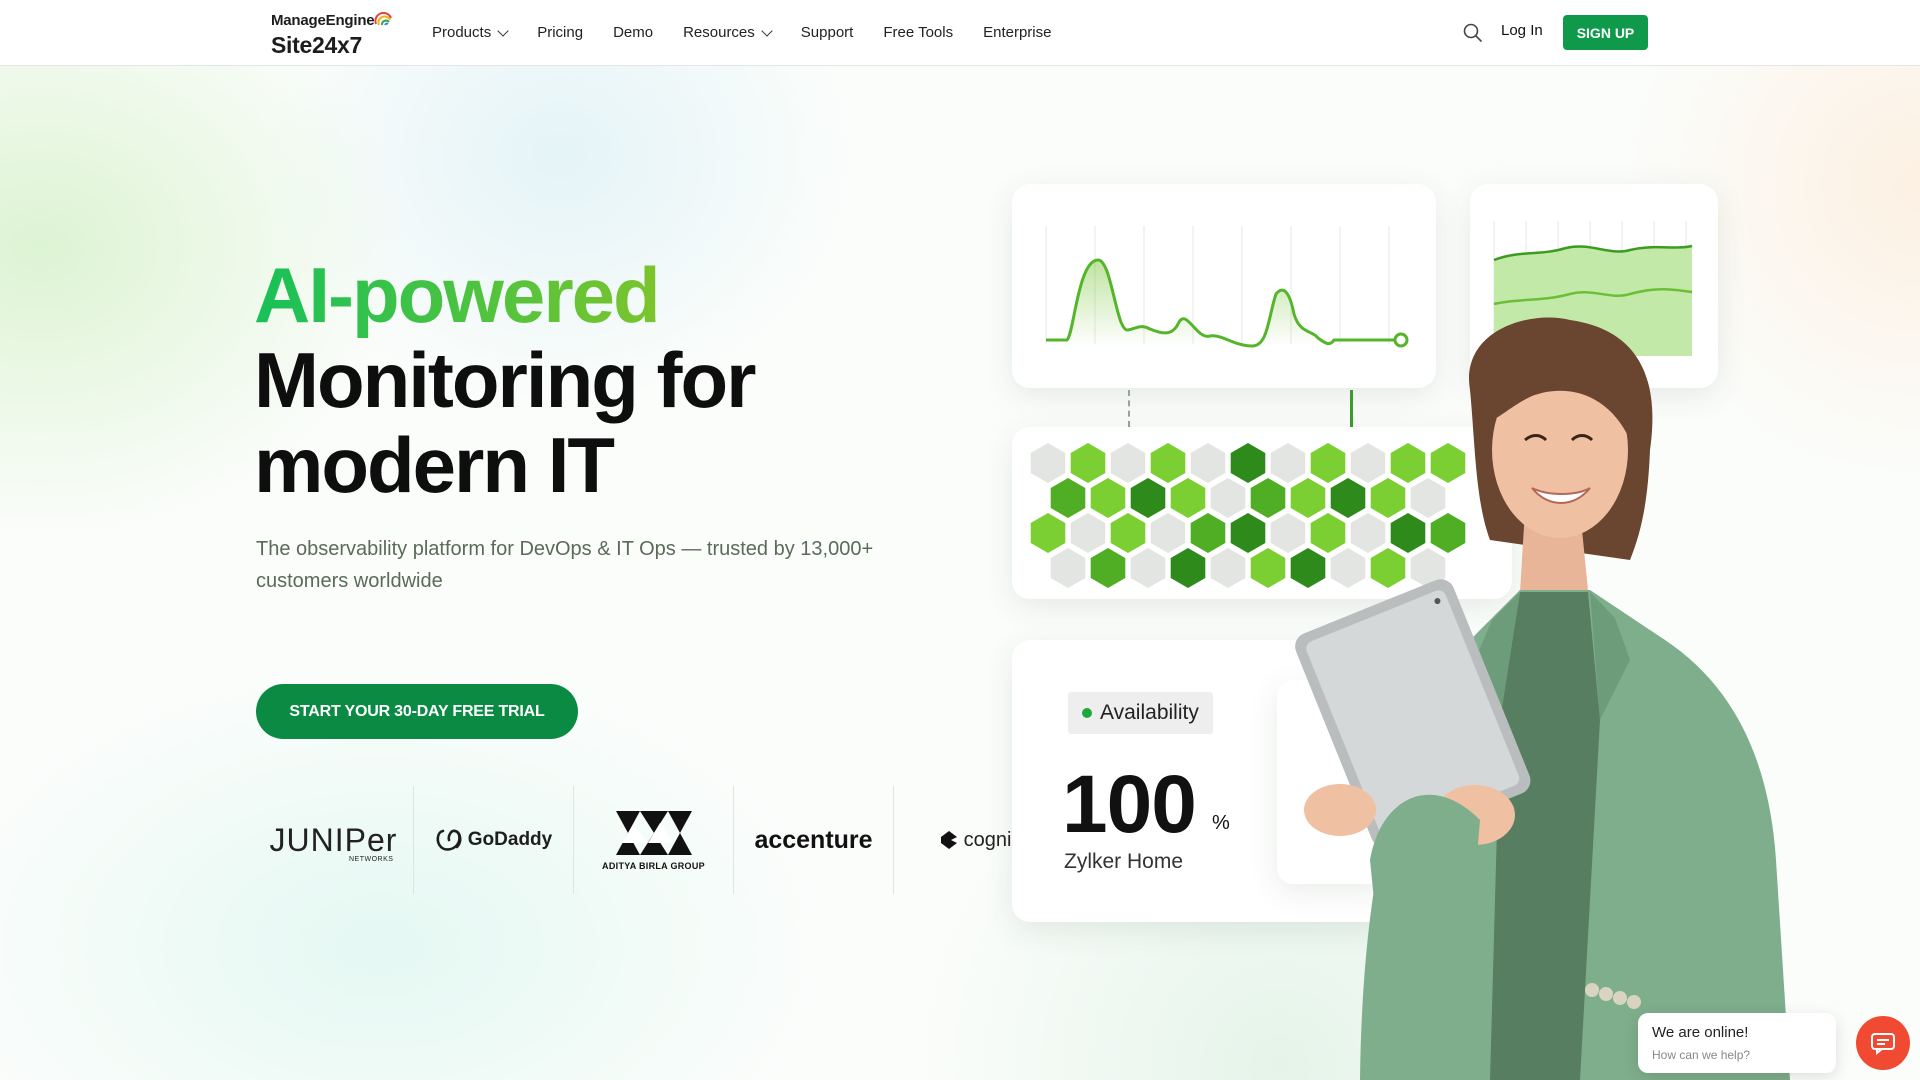  Describe the element at coordinates (1473, 33) in the screenshot. I see `search-icon` at that location.